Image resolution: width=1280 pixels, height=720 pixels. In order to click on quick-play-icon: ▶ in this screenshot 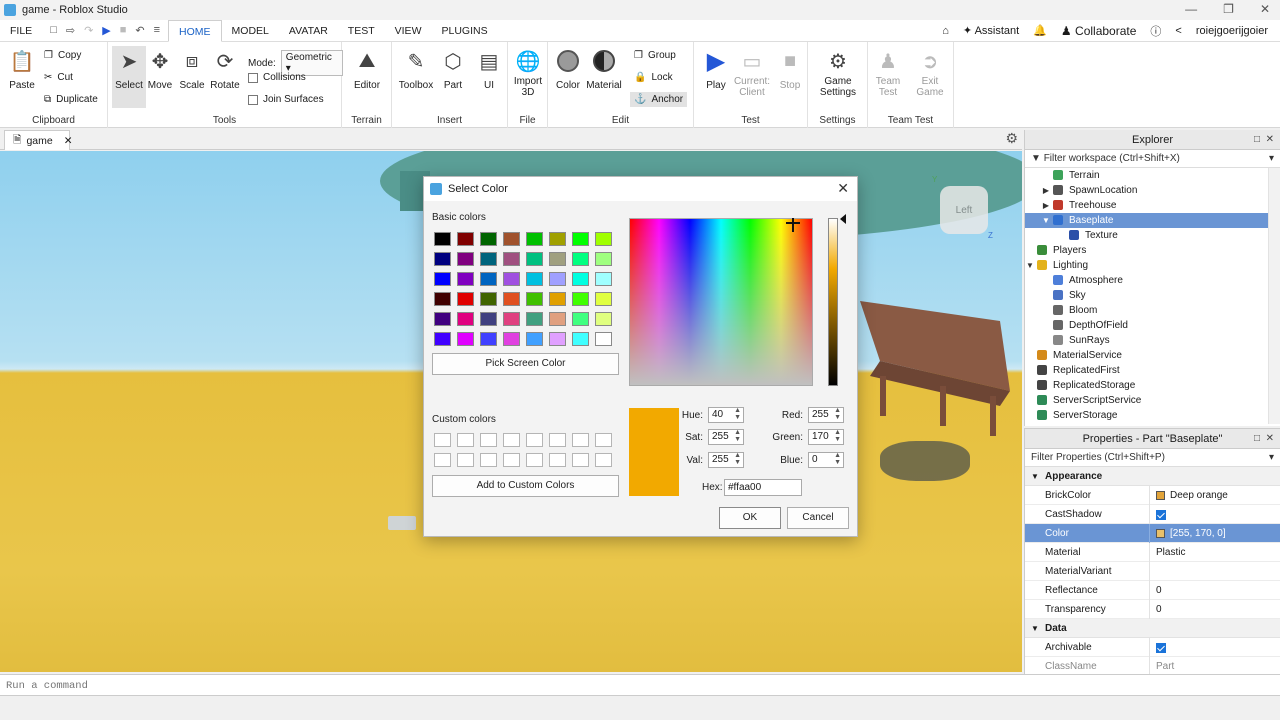, I will do `click(106, 30)`.